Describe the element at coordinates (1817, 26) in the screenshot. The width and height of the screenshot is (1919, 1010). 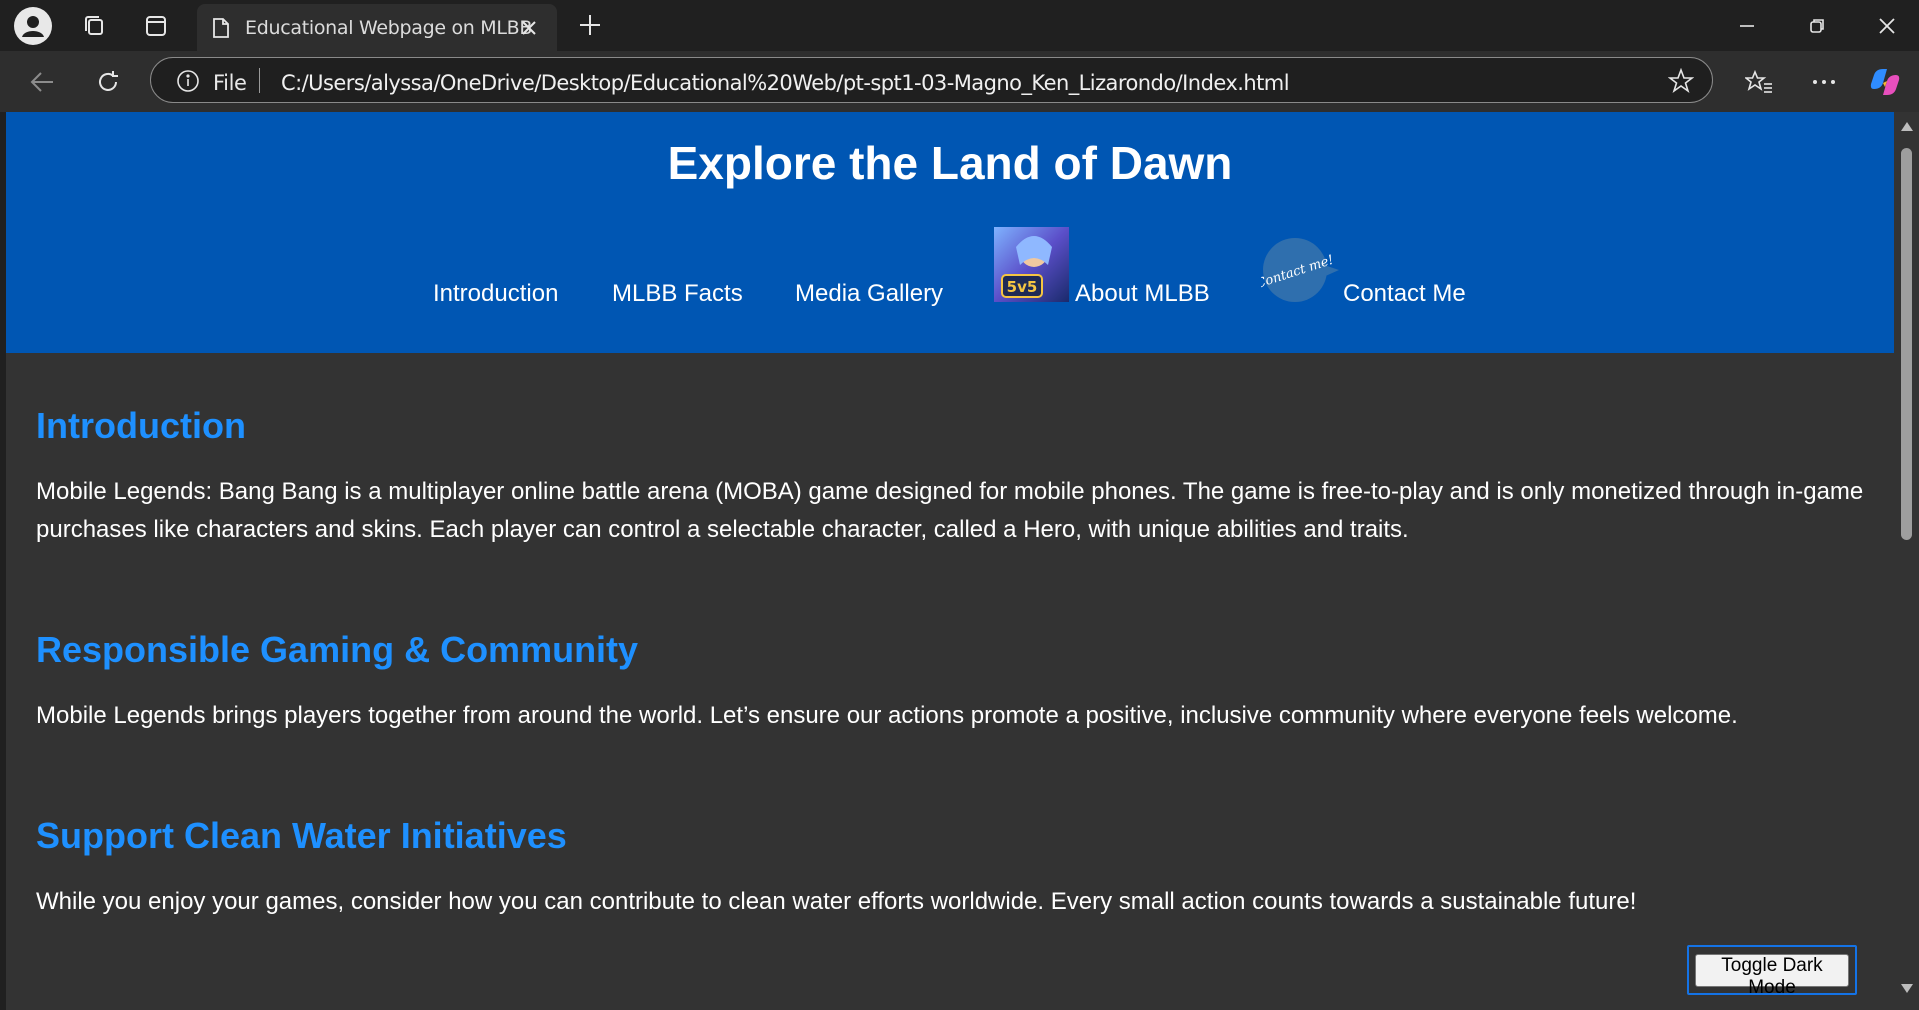
I see `restore-icon` at that location.